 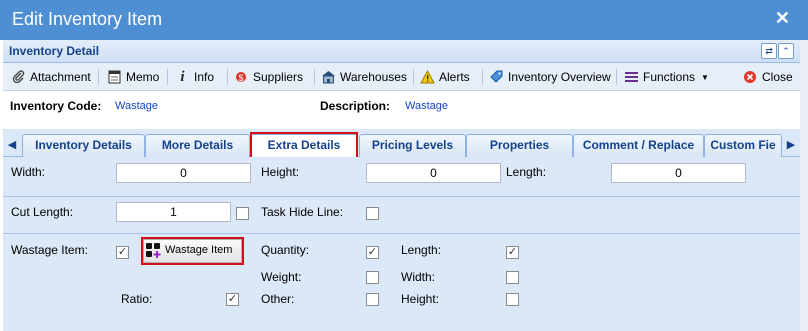 What do you see at coordinates (87, 19) in the screenshot?
I see `window-title: Edit Inventory Item` at bounding box center [87, 19].